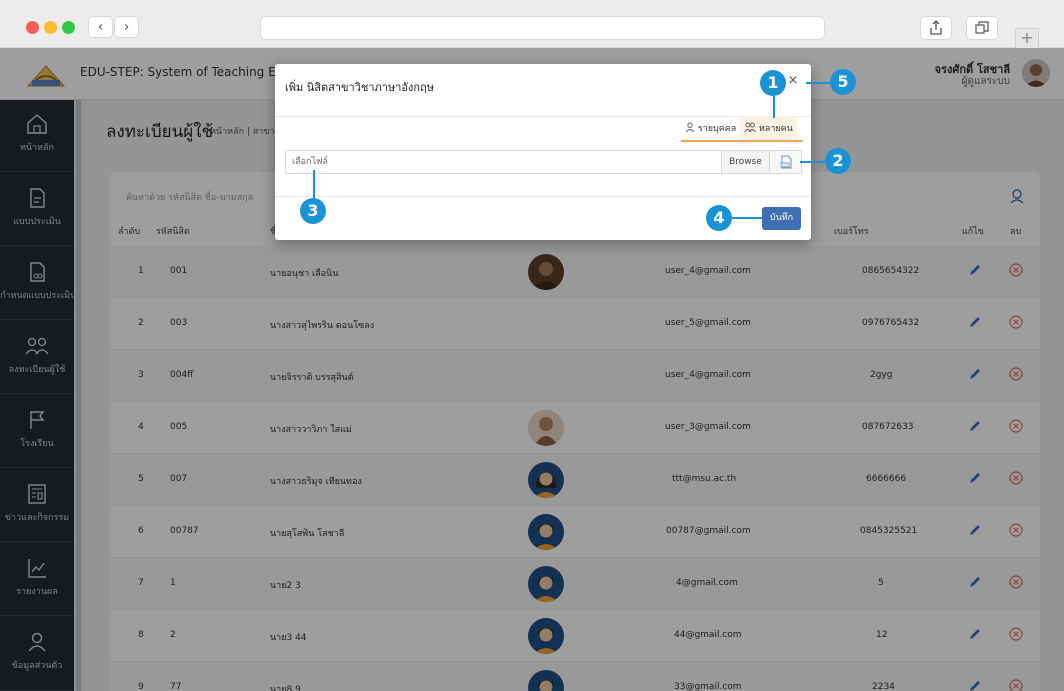 This screenshot has width=1064, height=691. I want to click on download-template-button, so click(785, 162).